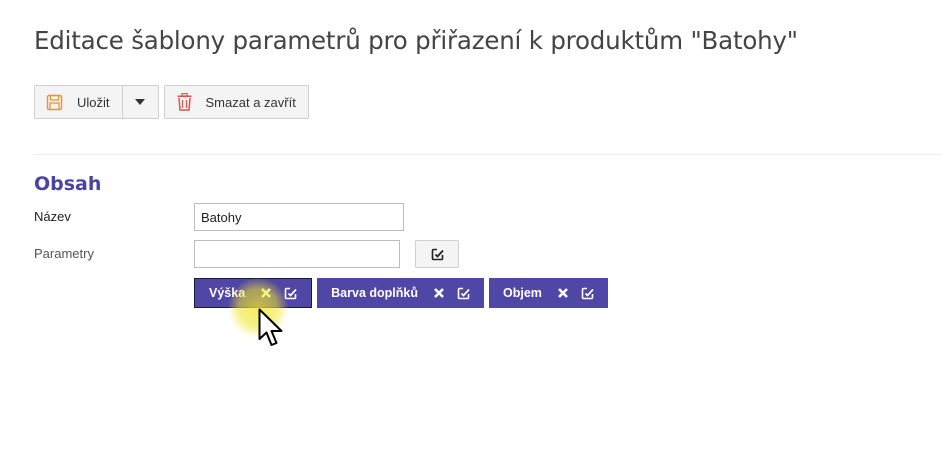 Image resolution: width=942 pixels, height=472 pixels. I want to click on delete-button-label: Smazat a zavřít, so click(250, 102).